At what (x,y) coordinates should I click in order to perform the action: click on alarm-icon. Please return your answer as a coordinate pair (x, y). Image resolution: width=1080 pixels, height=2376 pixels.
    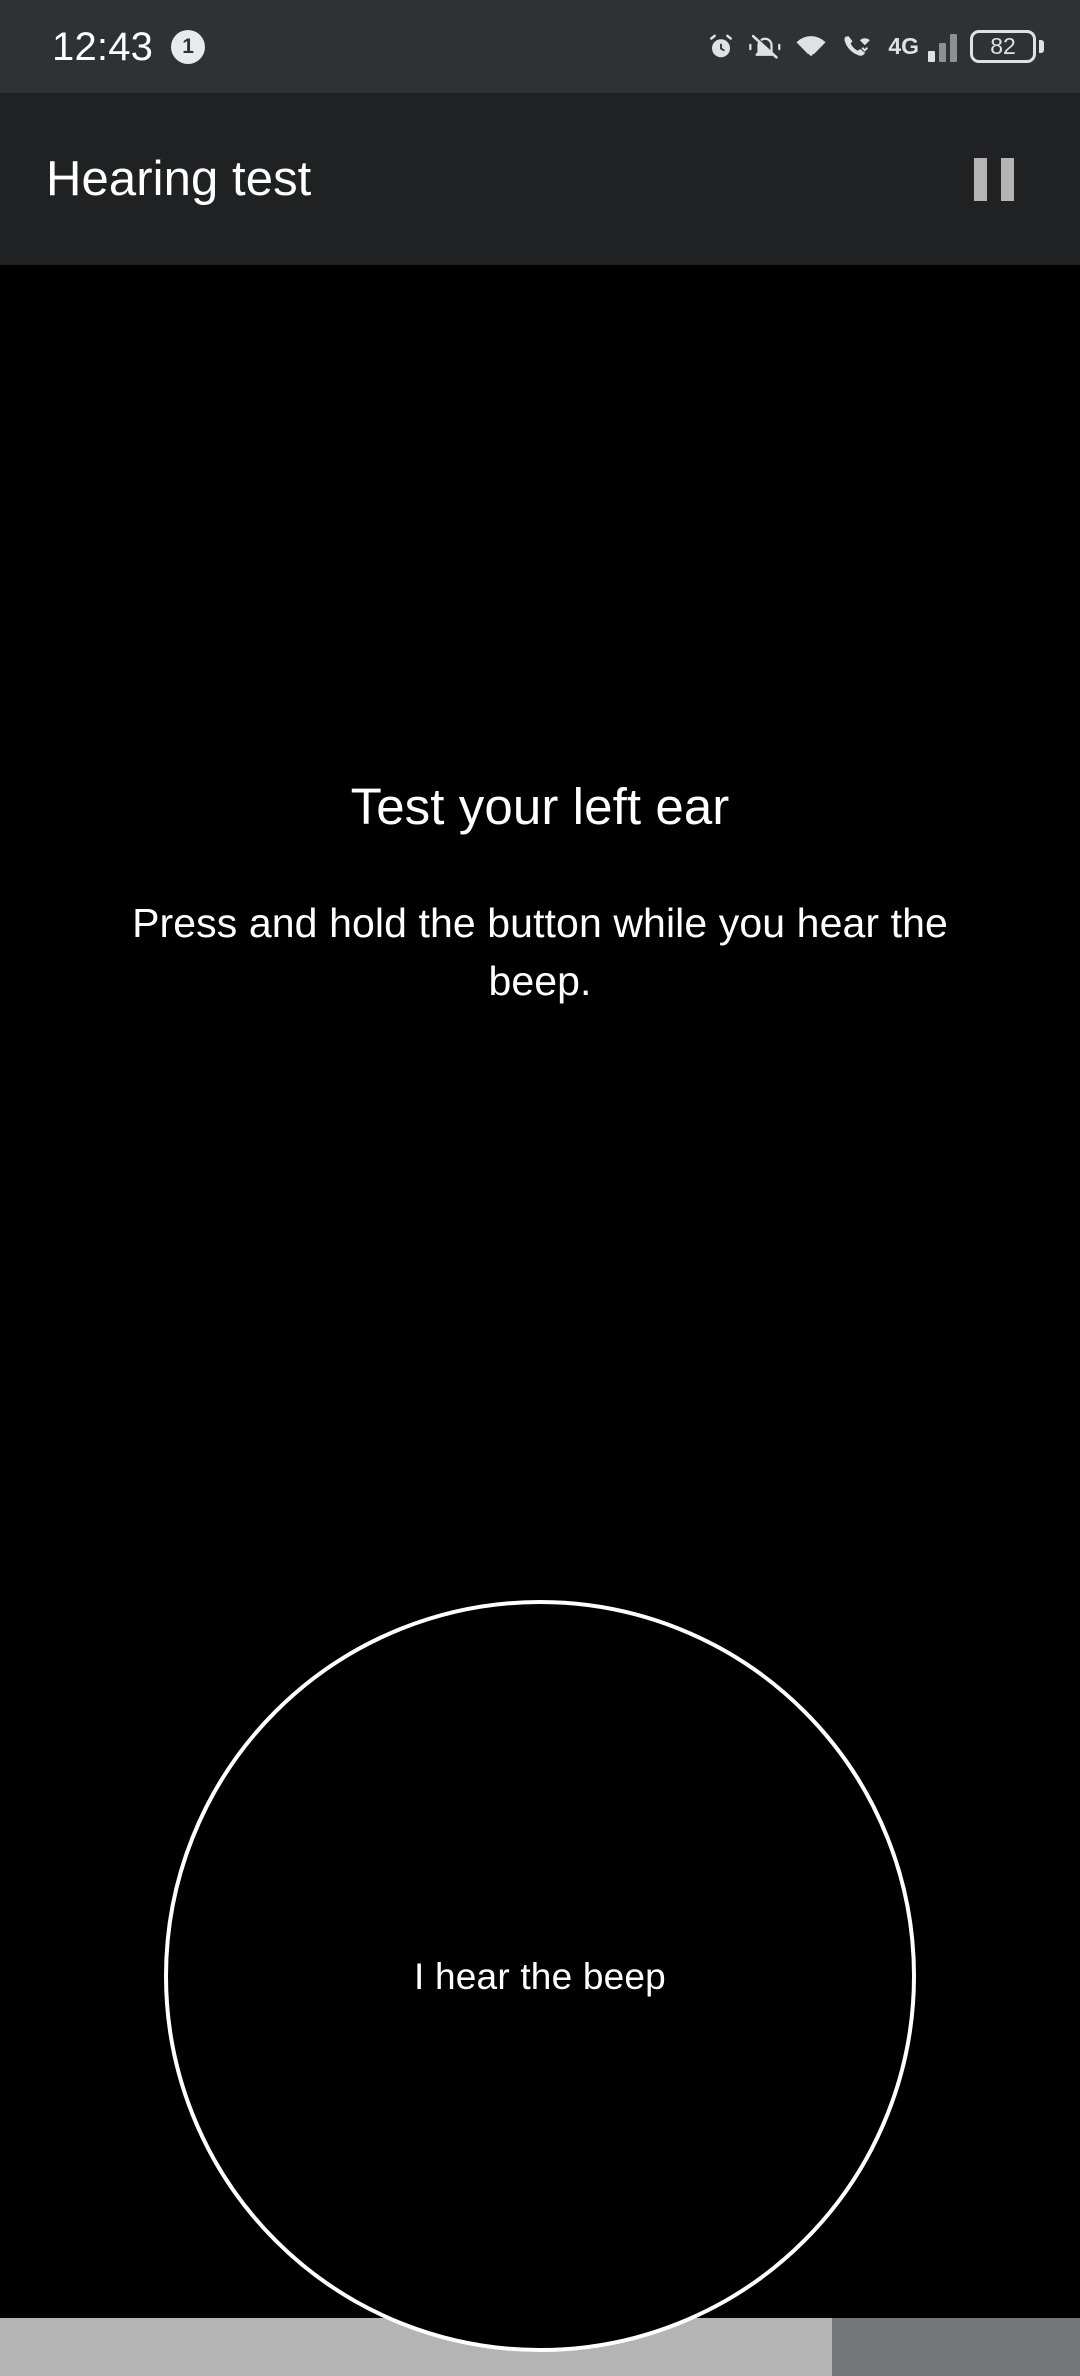
    Looking at the image, I should click on (721, 47).